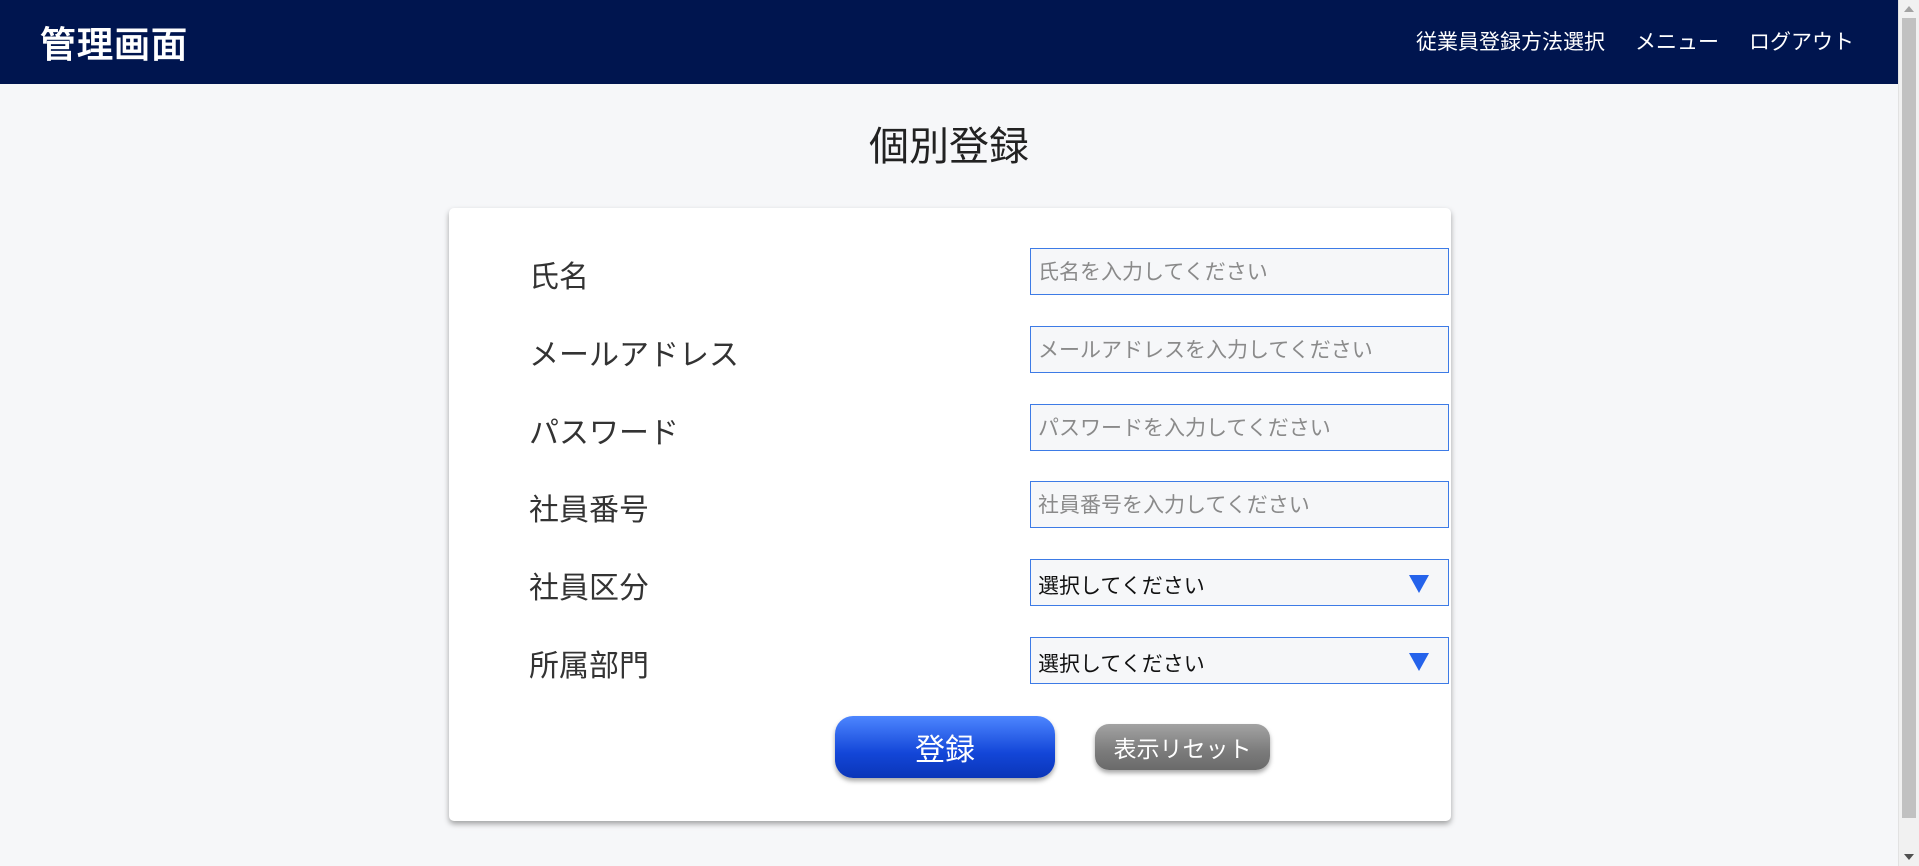 Image resolution: width=1919 pixels, height=866 pixels. I want to click on nav-menu: メニュー, so click(1677, 41).